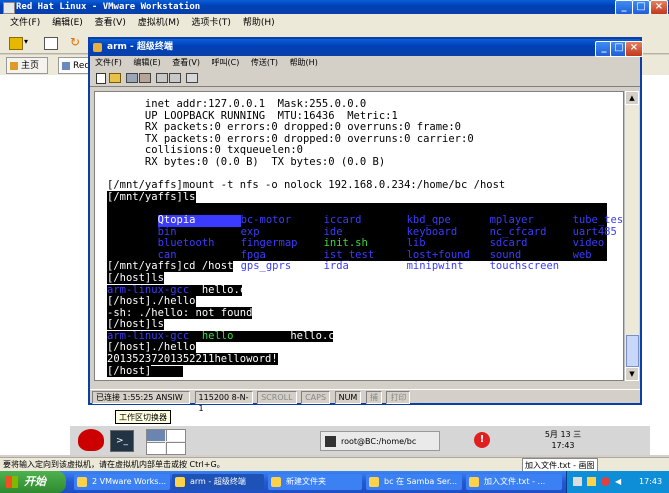 The height and width of the screenshot is (493, 669). What do you see at coordinates (641, 7) in the screenshot?
I see `vmware-maximize-button: □` at bounding box center [641, 7].